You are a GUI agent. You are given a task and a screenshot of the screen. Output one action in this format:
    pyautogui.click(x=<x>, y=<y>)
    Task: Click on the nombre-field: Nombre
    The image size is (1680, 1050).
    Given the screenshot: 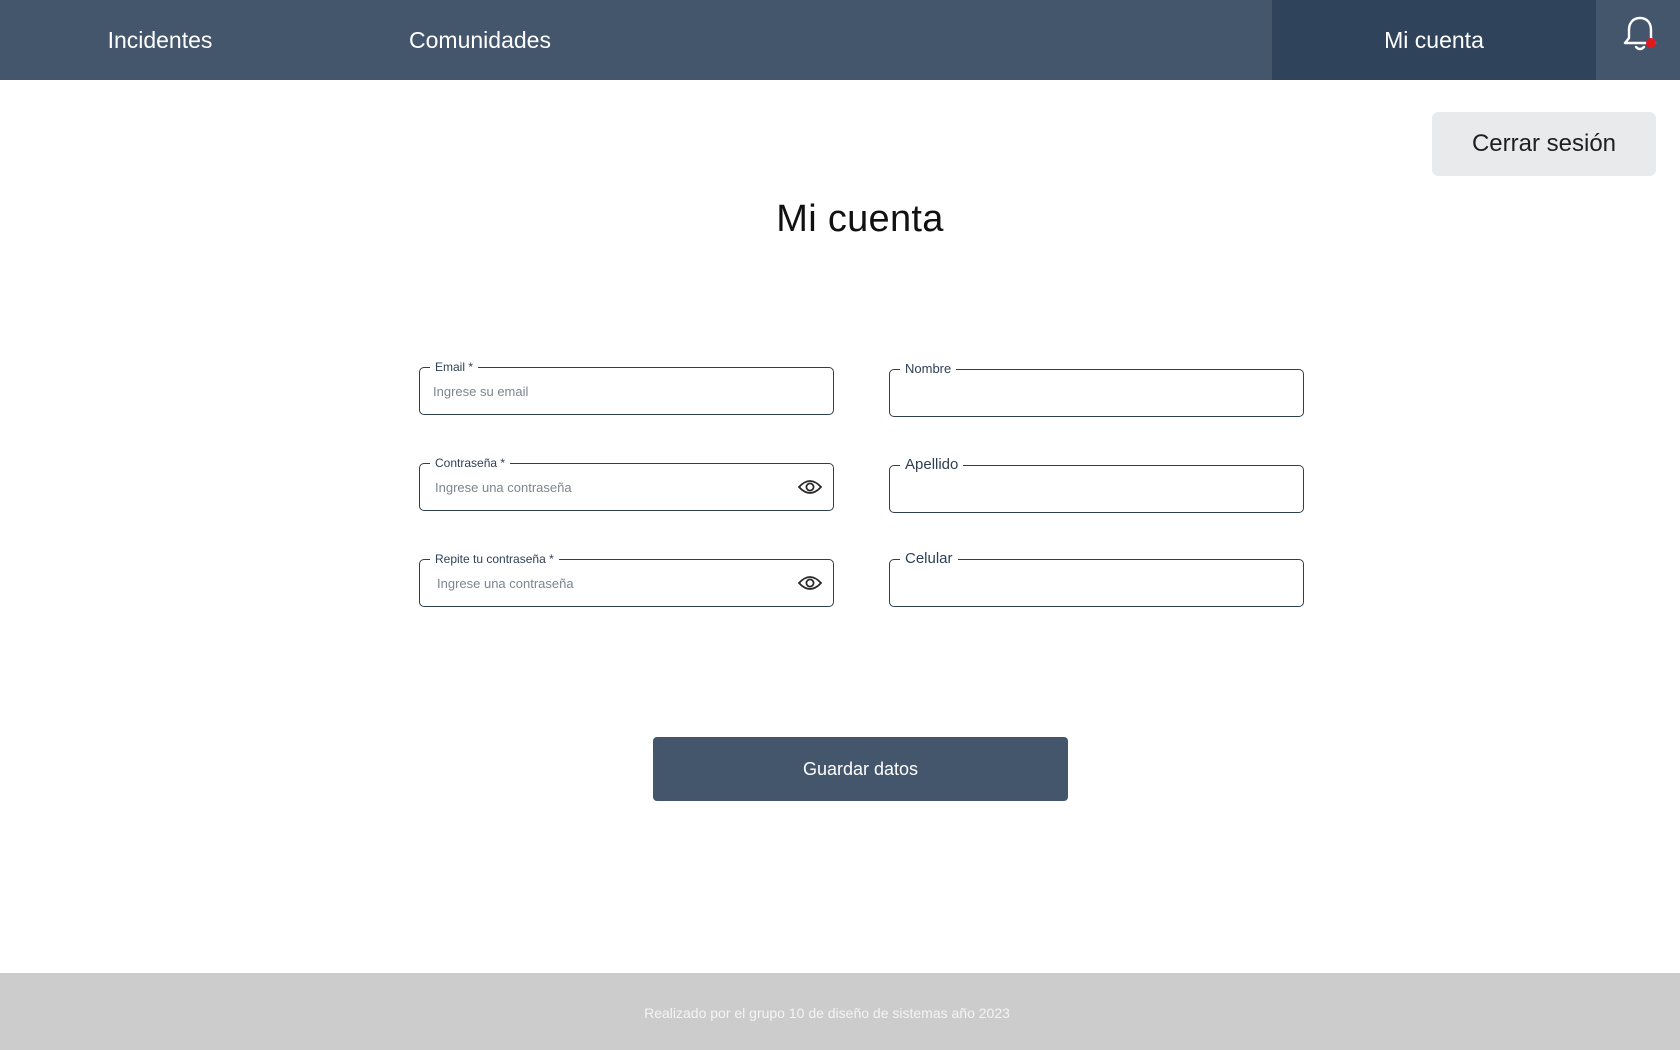 What is the action you would take?
    pyautogui.click(x=1096, y=389)
    